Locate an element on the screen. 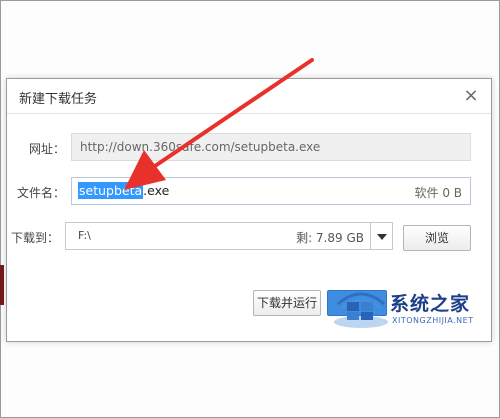 This screenshot has width=500, height=418. watermark: 系统之家 XITONGZHIJIA.NET is located at coordinates (412, 307).